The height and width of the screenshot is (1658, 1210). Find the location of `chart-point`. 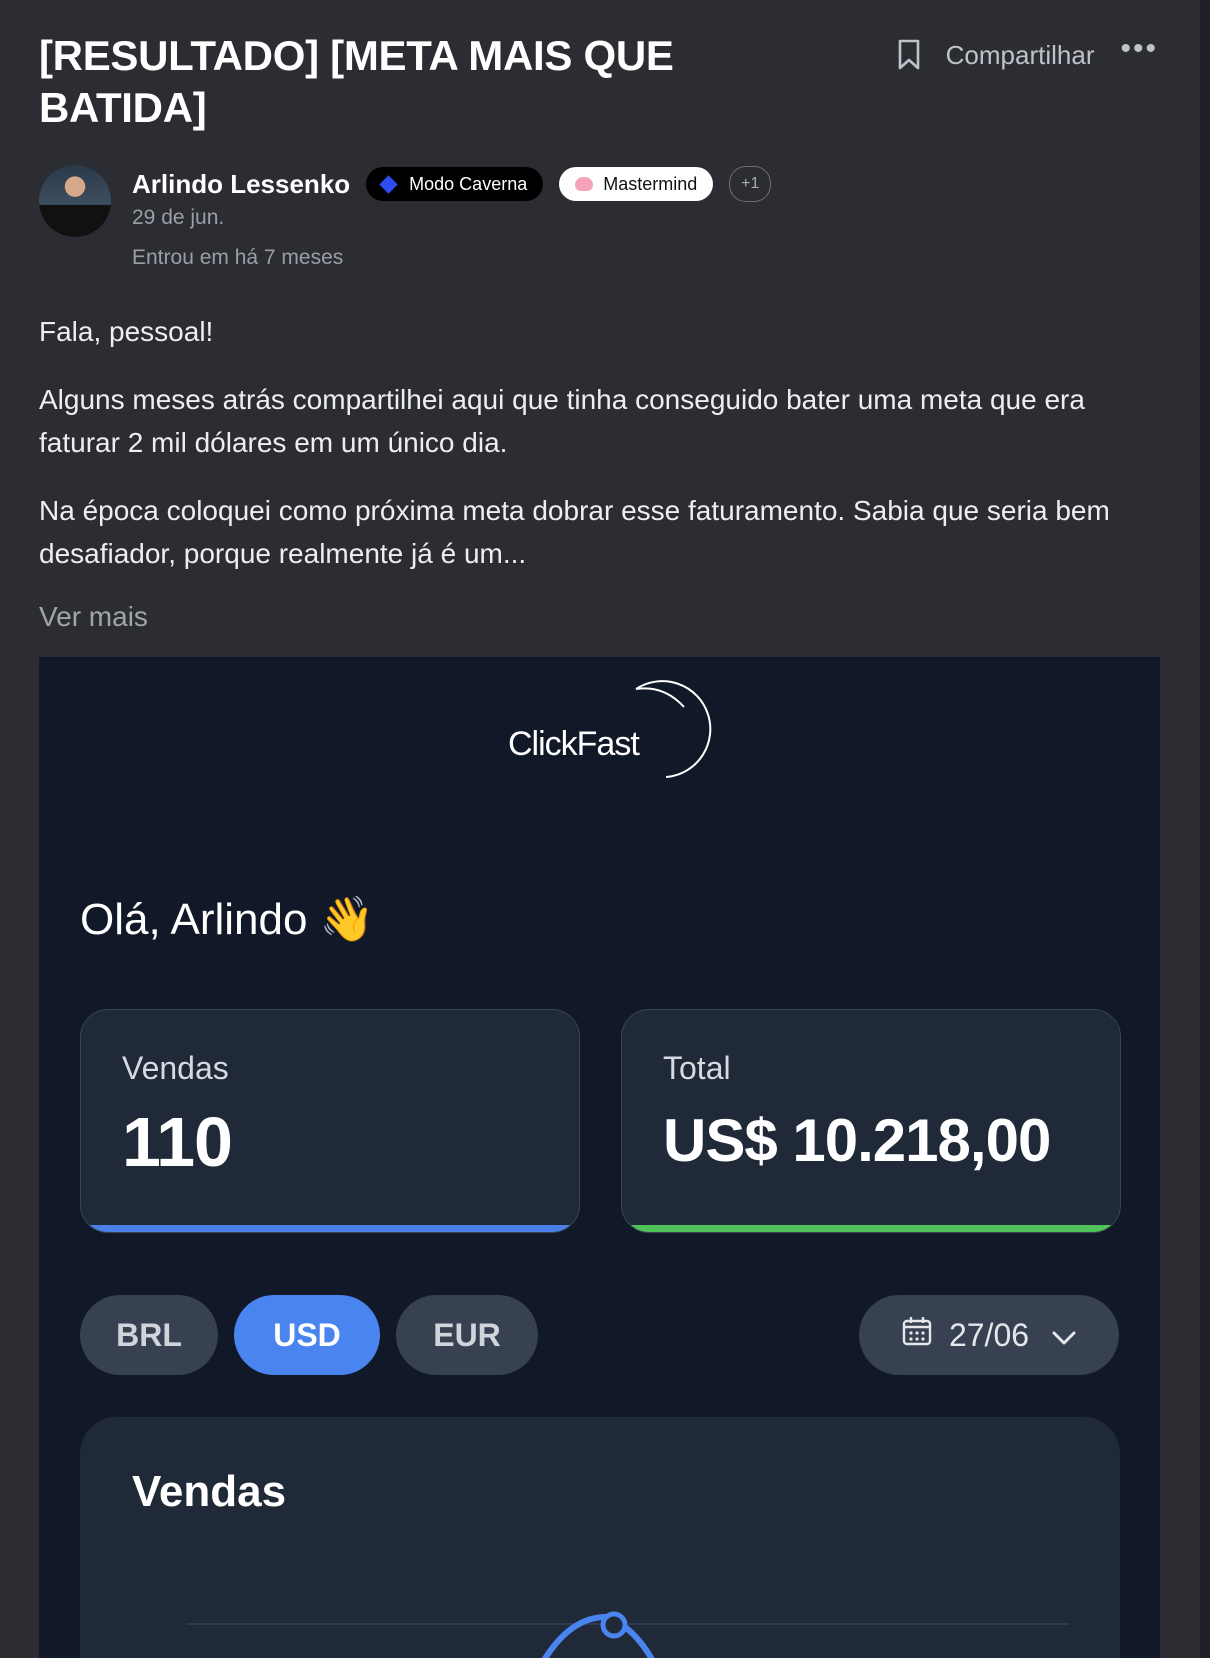

chart-point is located at coordinates (614, 1625).